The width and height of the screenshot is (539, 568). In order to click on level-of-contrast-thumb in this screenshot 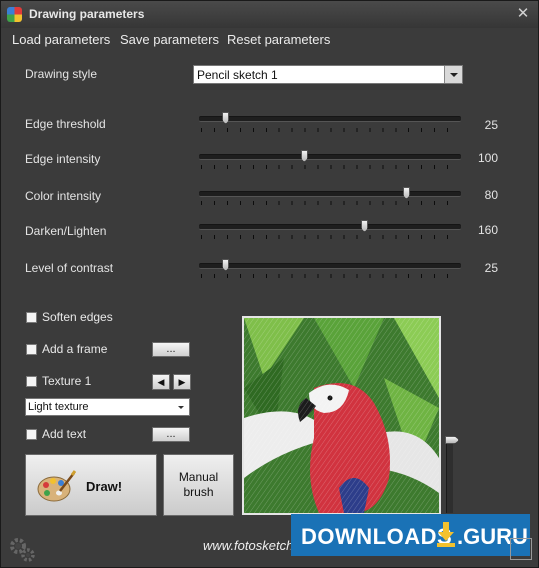, I will do `click(226, 265)`.